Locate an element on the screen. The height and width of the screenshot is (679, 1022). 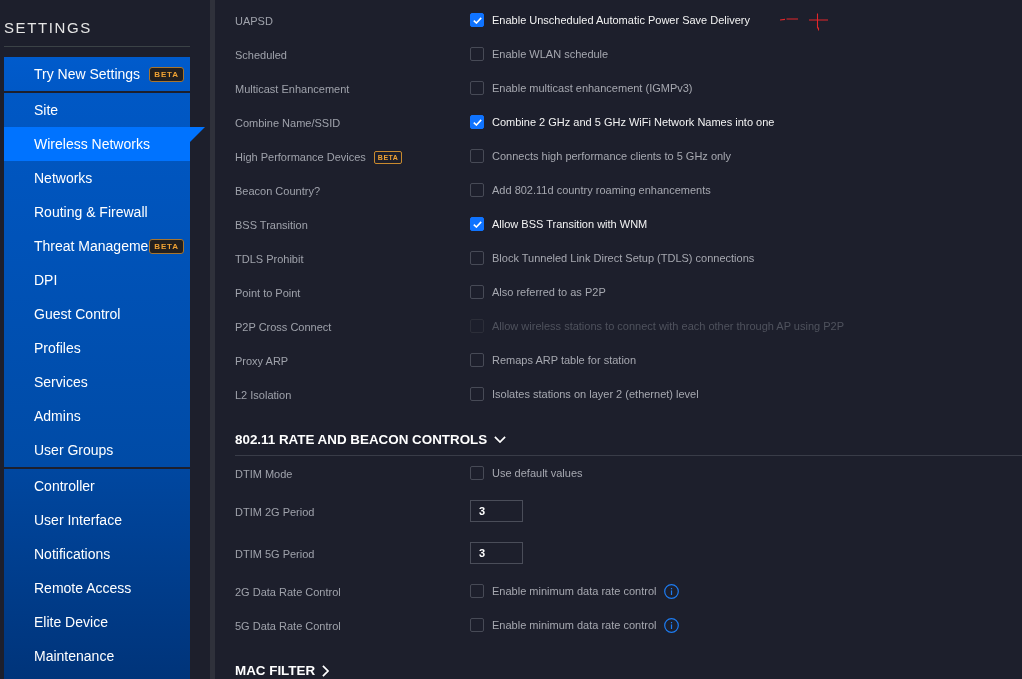
setting-label: P2P Cross Connect is located at coordinates (283, 327).